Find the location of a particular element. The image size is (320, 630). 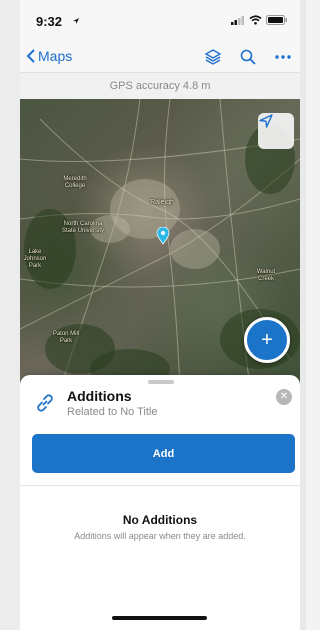

map-label-lake-johnson: Lake Johnson Park is located at coordinates (35, 259).